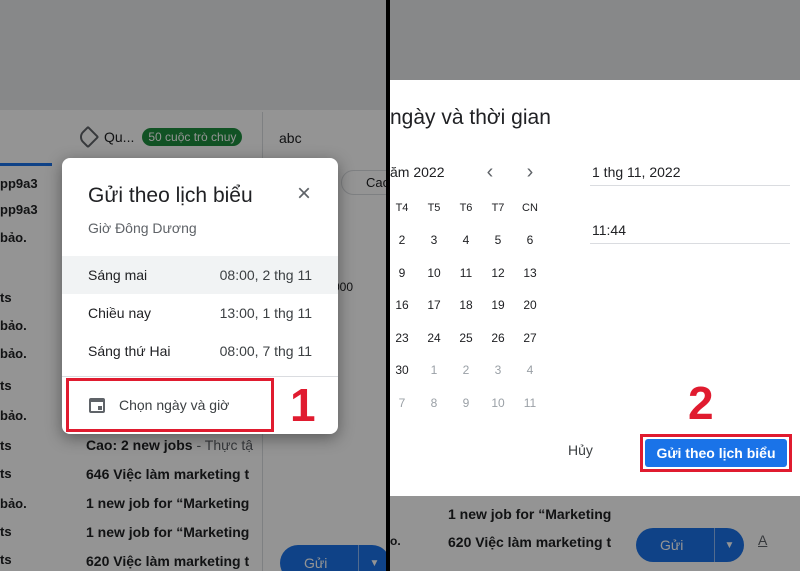 This screenshot has height=571, width=800. Describe the element at coordinates (434, 403) in the screenshot. I see `calendar-day: 8` at that location.